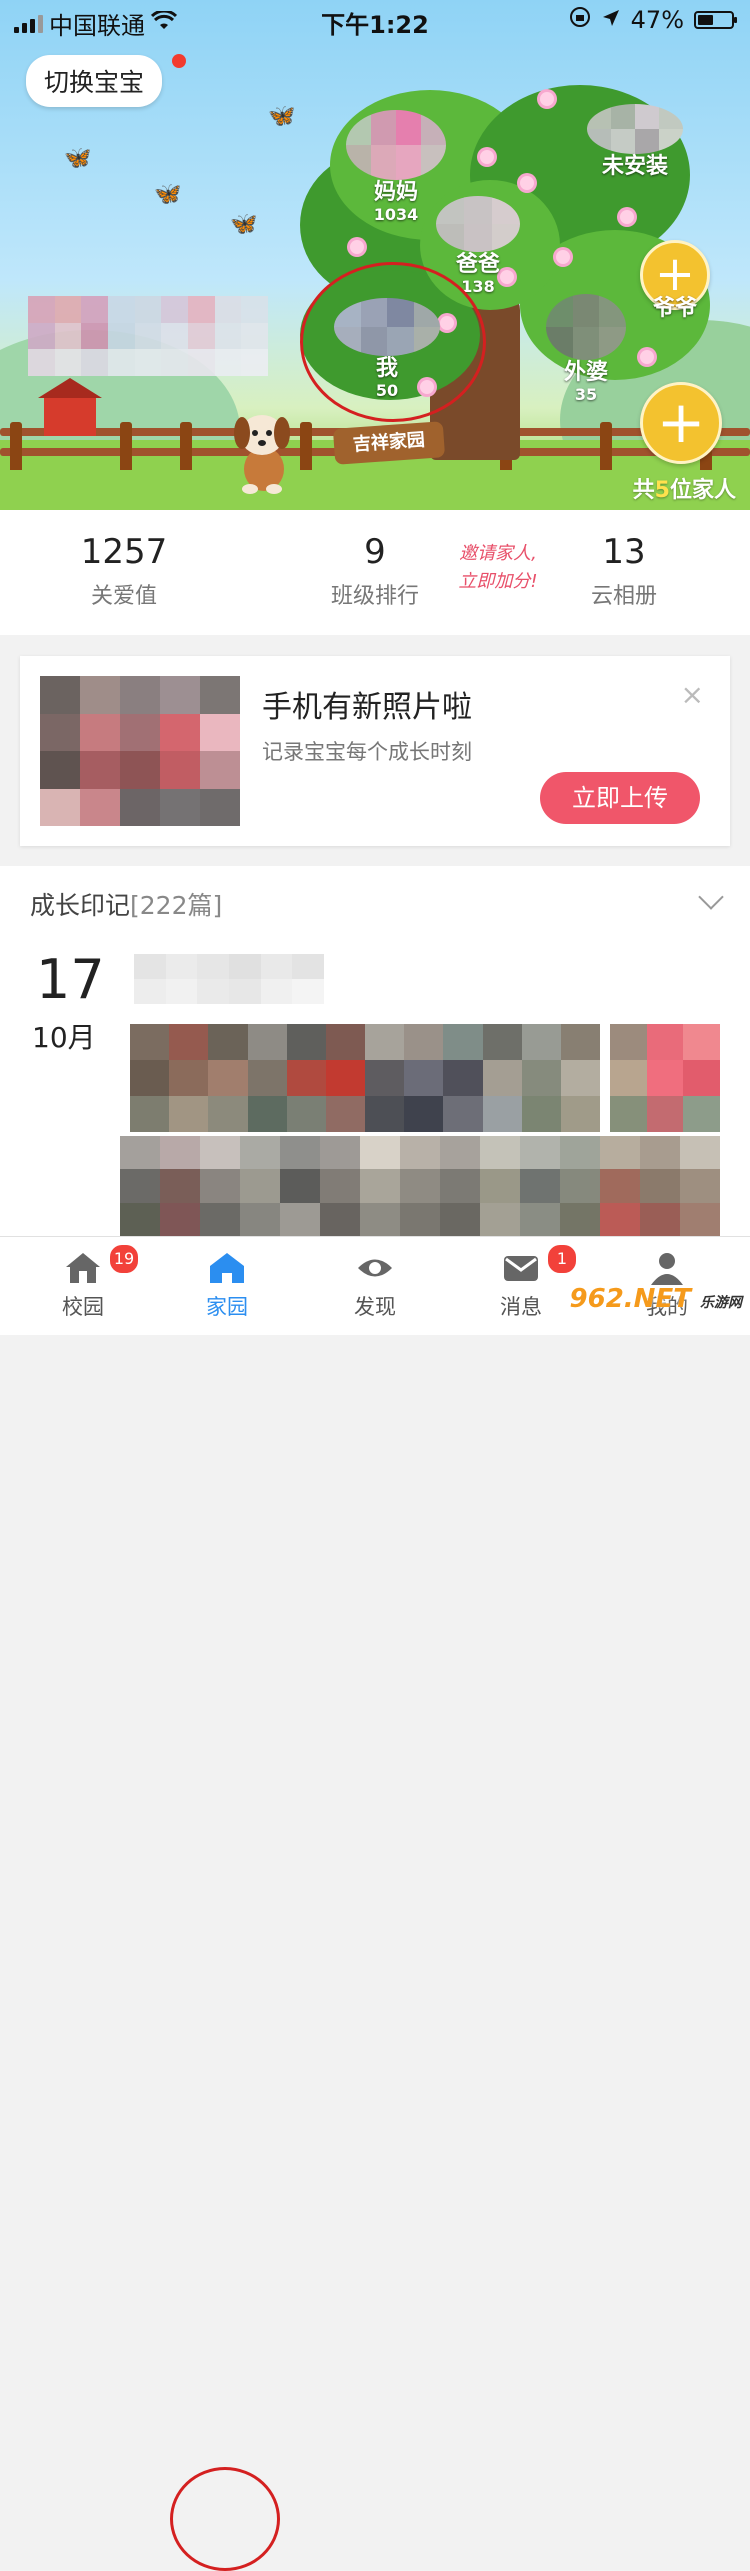  What do you see at coordinates (498, 568) in the screenshot?
I see `invite-family-hint: 邀请家人, 立即加分!` at bounding box center [498, 568].